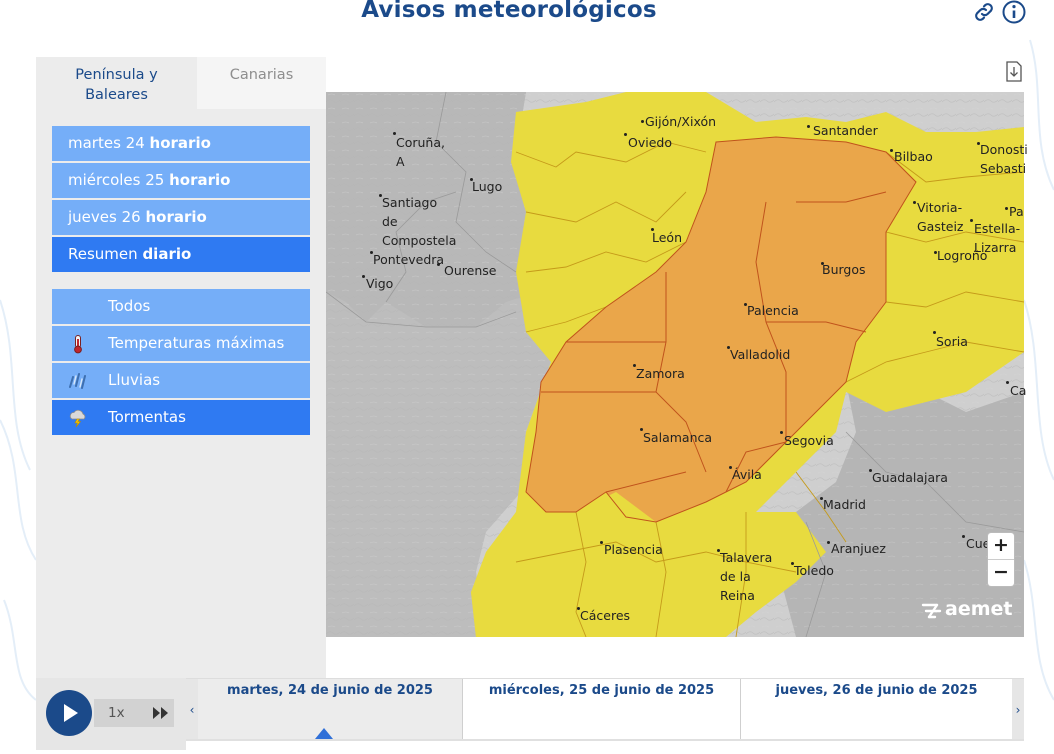 The height and width of the screenshot is (754, 1054). What do you see at coordinates (809, 440) in the screenshot?
I see `city-label: Segovia` at bounding box center [809, 440].